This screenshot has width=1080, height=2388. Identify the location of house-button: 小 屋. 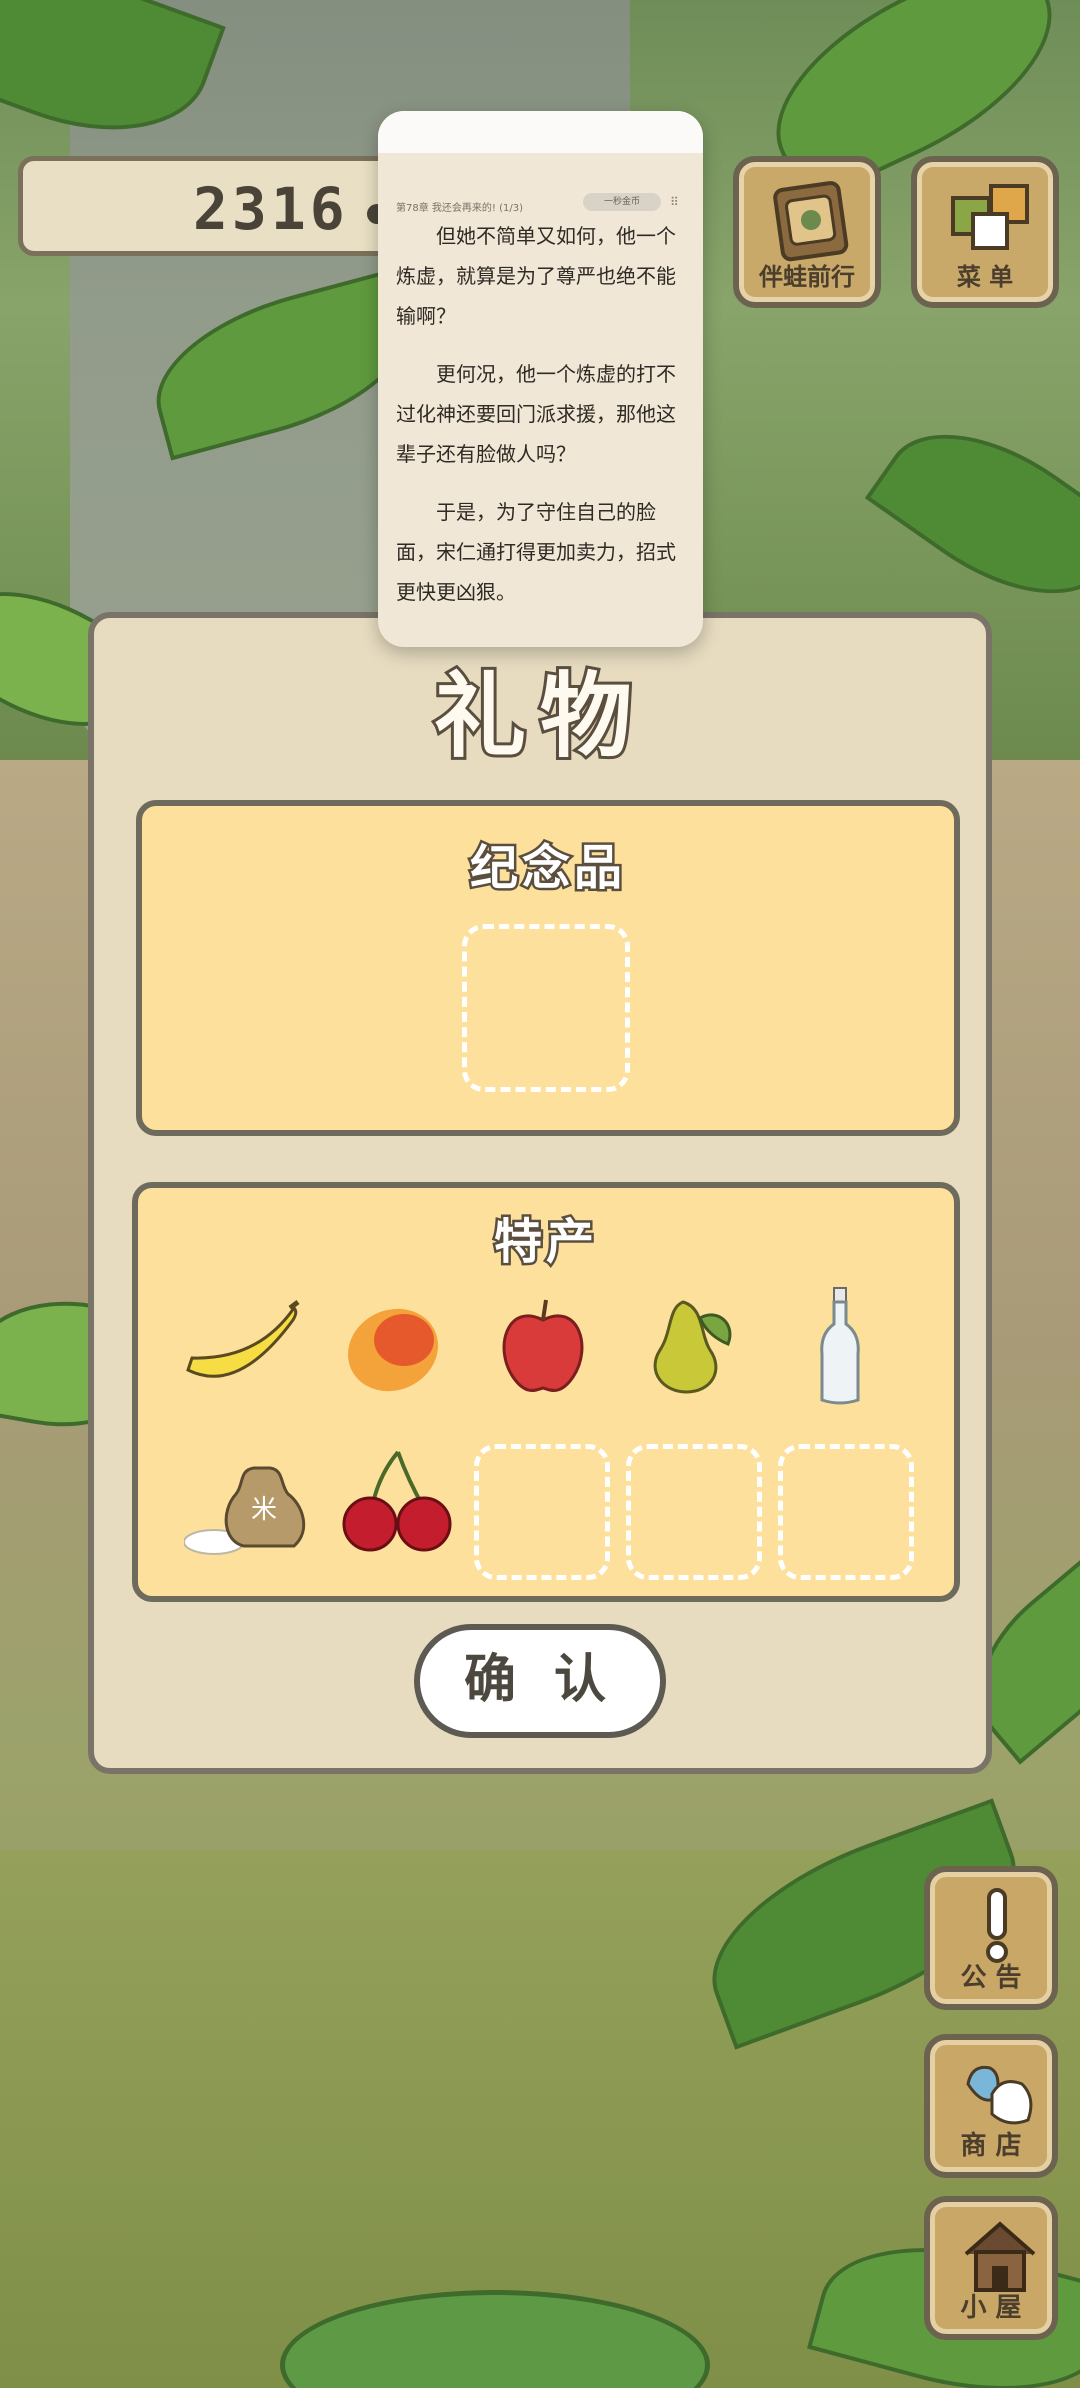
(991, 2268).